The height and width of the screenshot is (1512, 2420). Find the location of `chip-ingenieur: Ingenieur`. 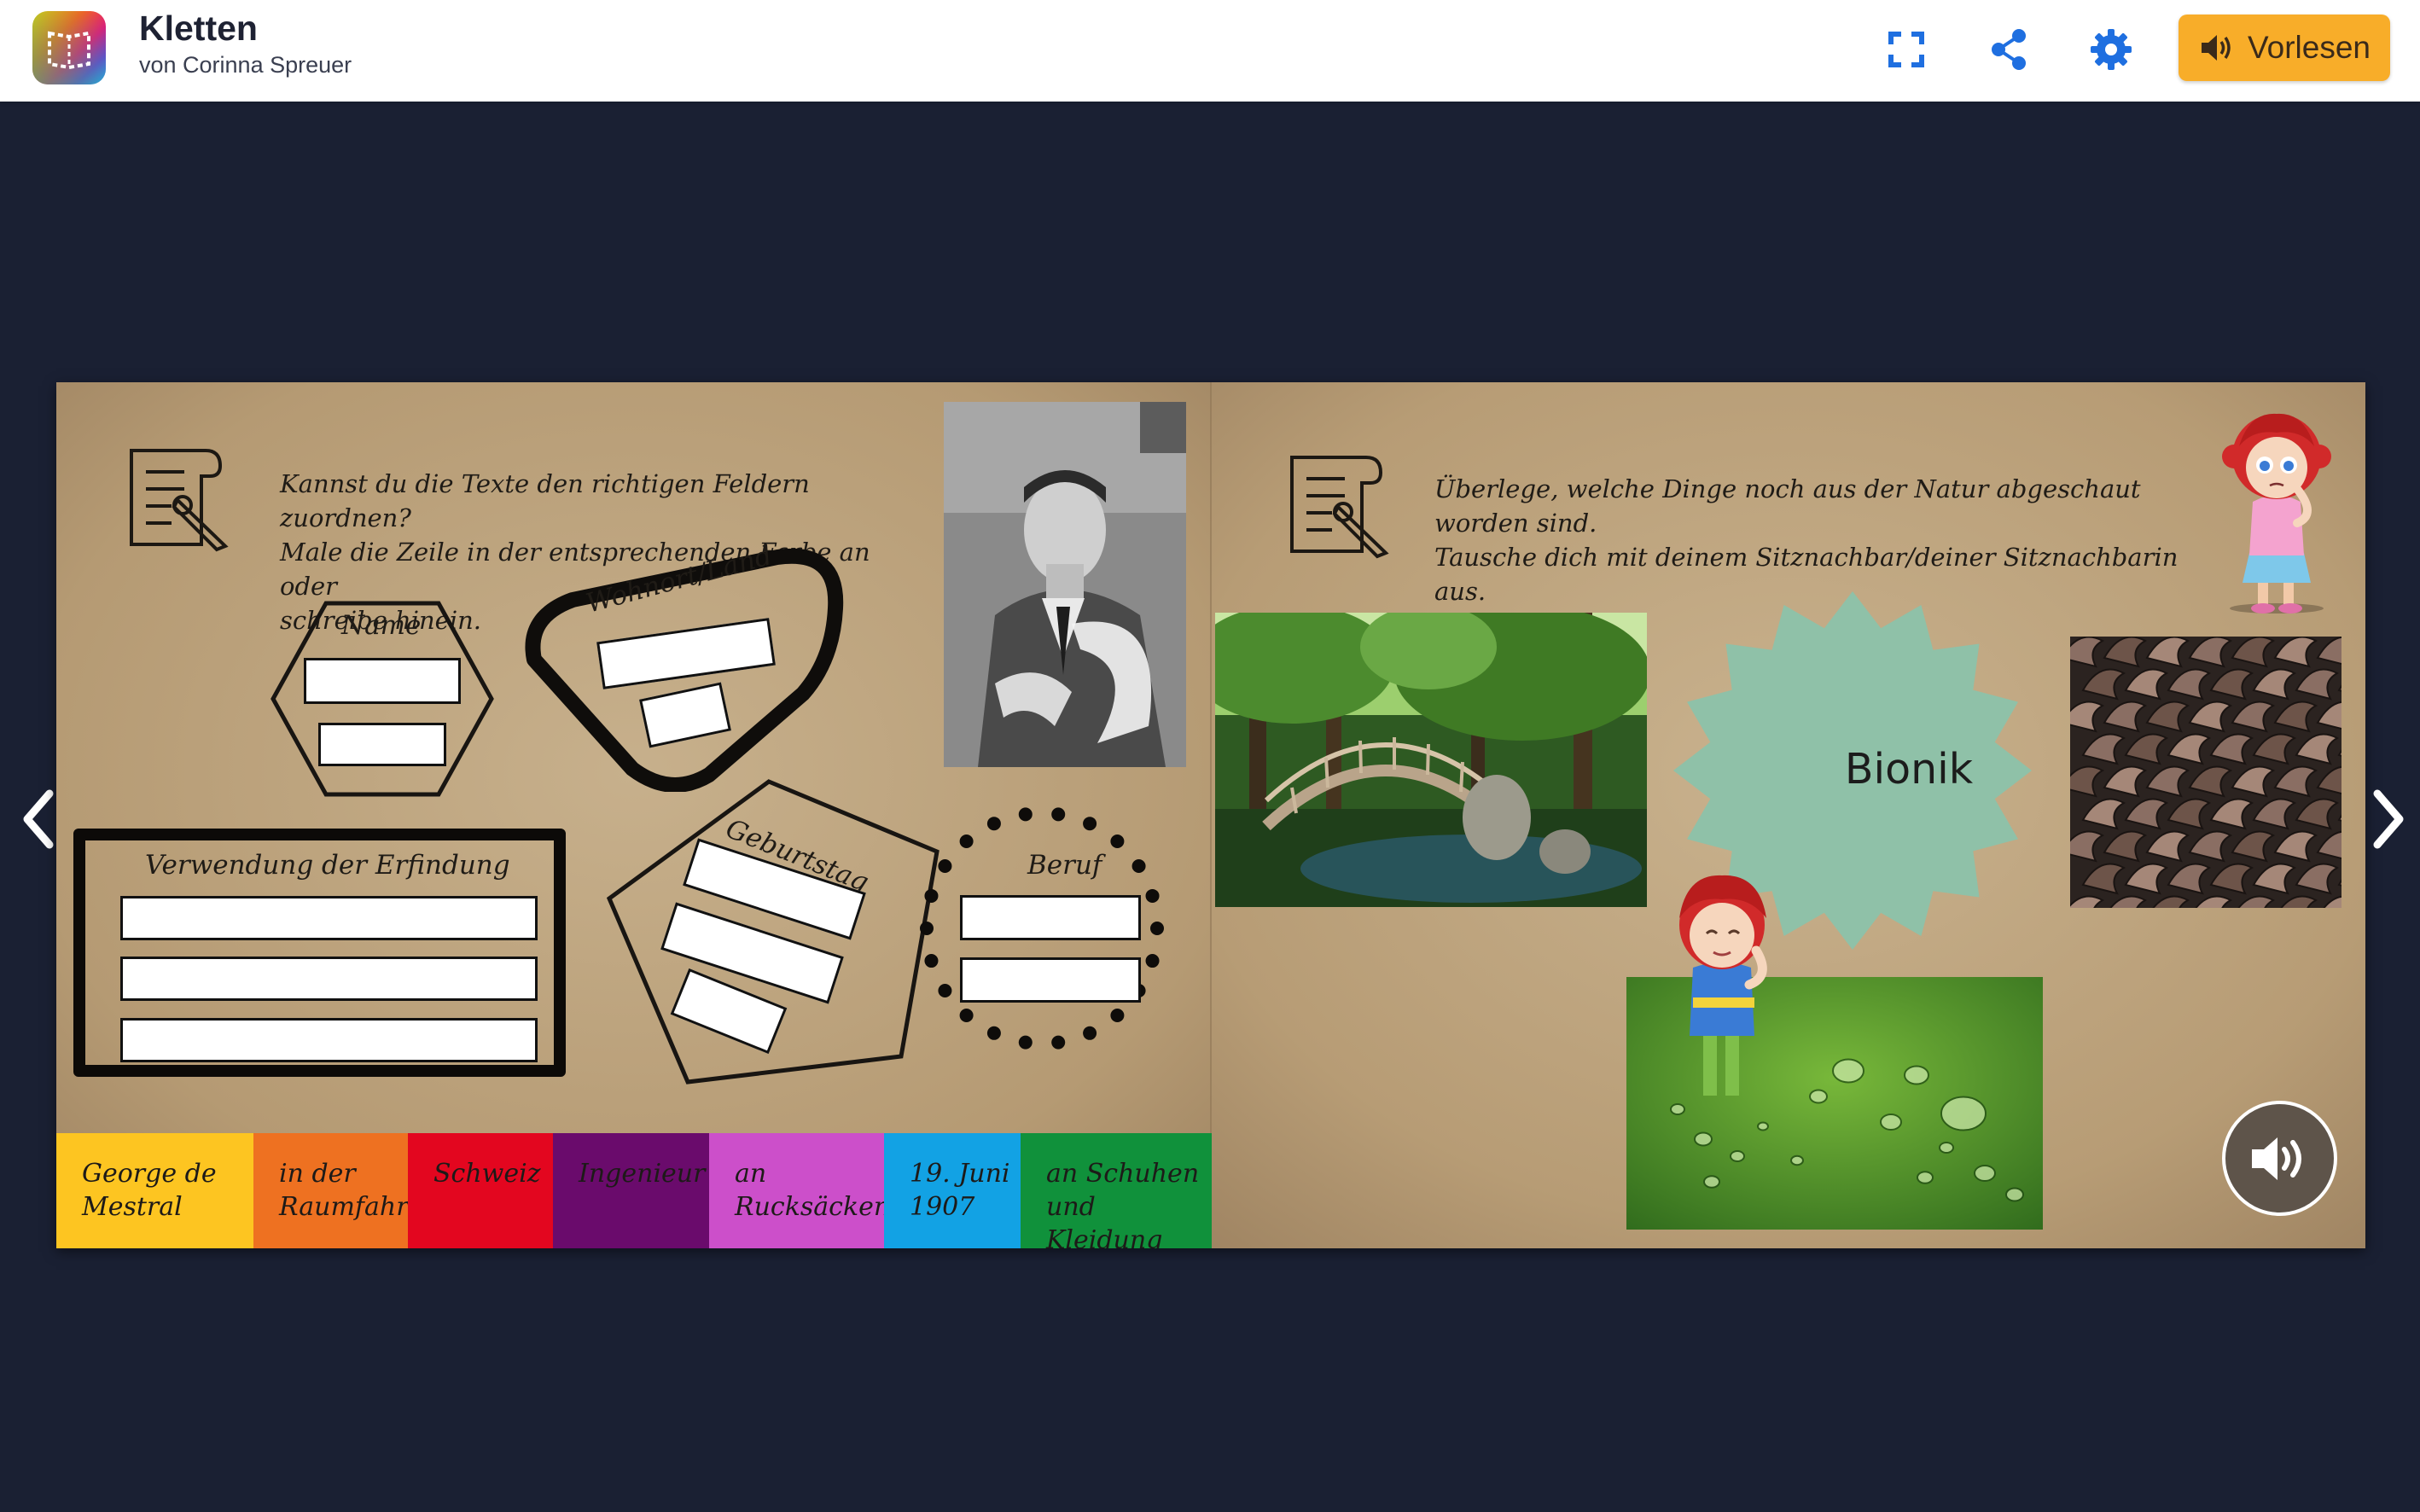

chip-ingenieur: Ingenieur is located at coordinates (631, 1190).